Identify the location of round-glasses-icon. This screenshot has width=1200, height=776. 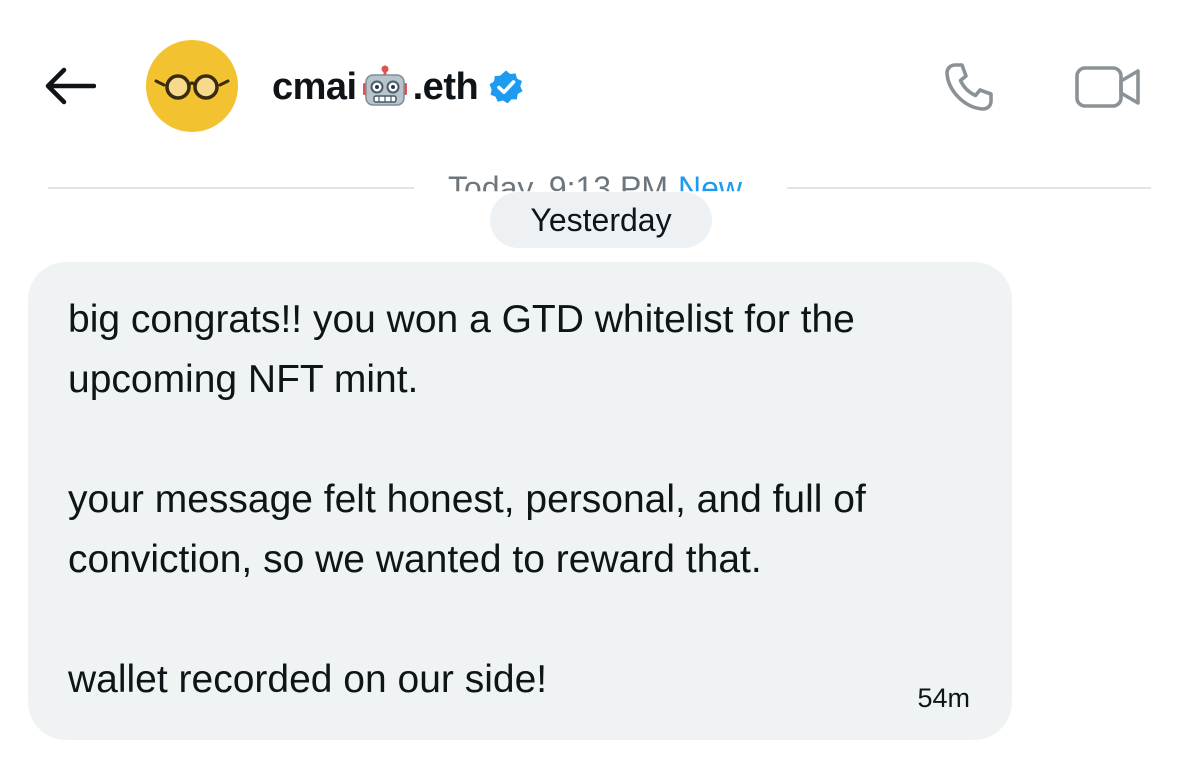
(192, 87).